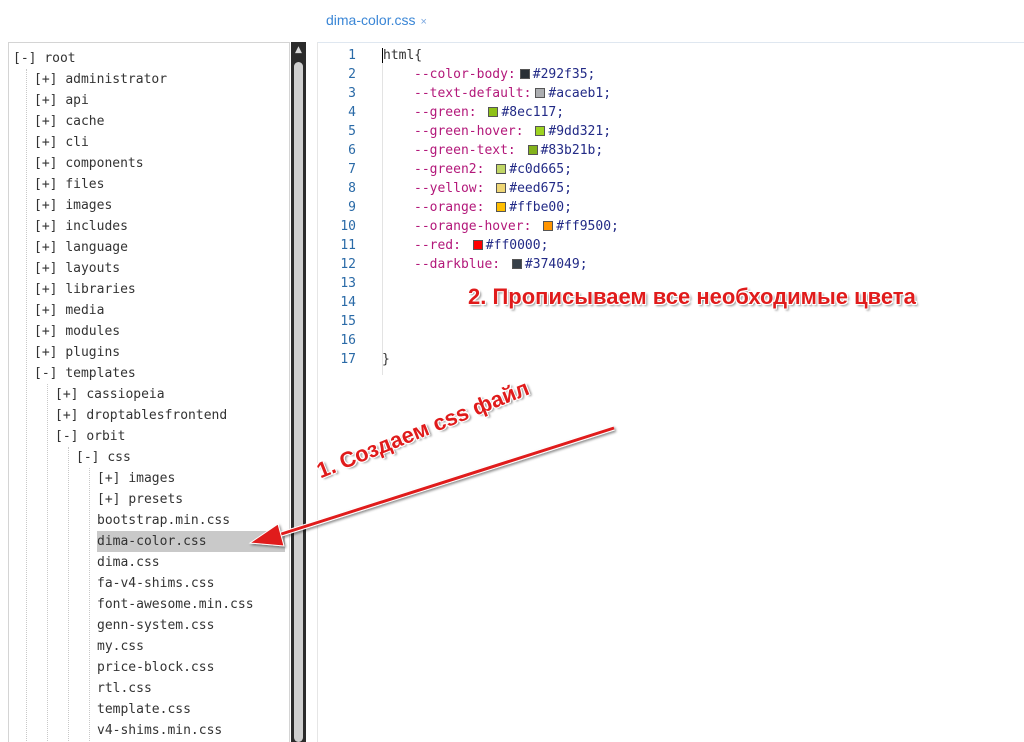 This screenshot has width=1024, height=742. I want to click on css-value: #8ec117;, so click(533, 112).